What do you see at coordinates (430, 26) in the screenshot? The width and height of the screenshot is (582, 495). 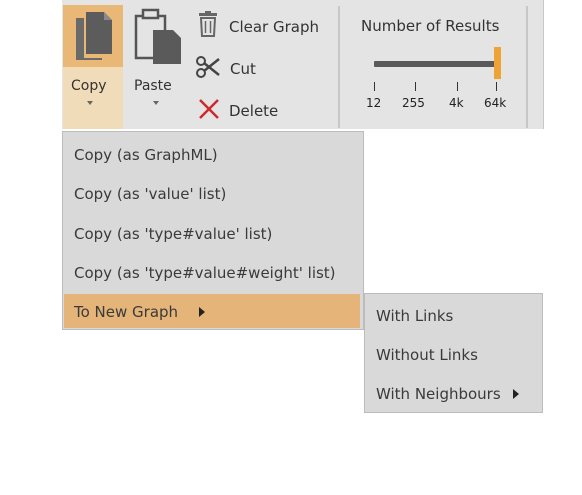 I see `results-title: Number of Results` at bounding box center [430, 26].